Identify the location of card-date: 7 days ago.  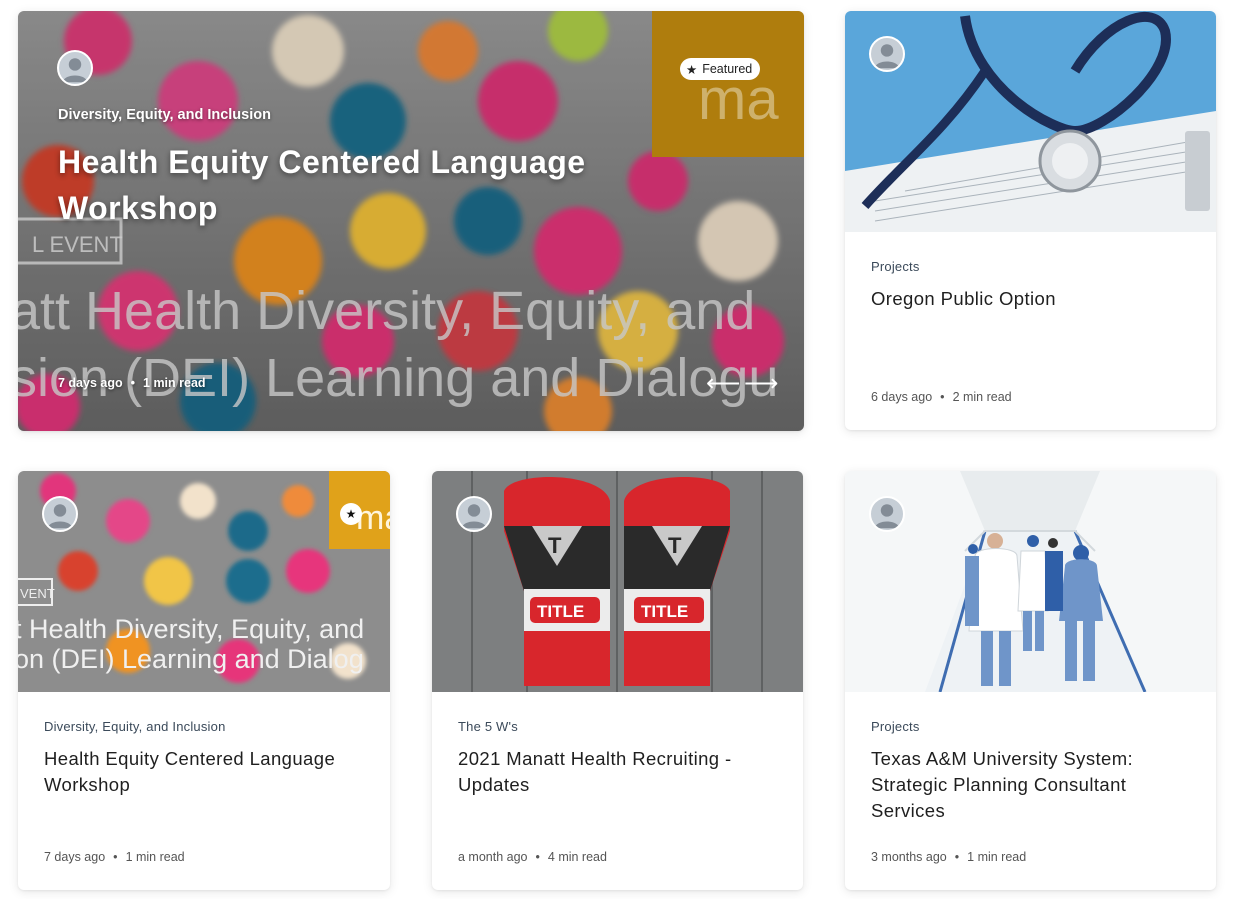
(75, 857).